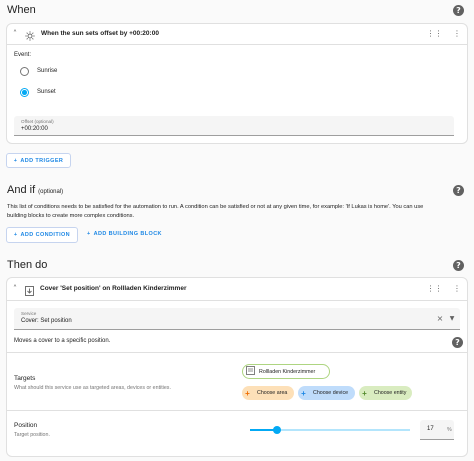  What do you see at coordinates (29, 289) in the screenshot?
I see `cover-icon` at bounding box center [29, 289].